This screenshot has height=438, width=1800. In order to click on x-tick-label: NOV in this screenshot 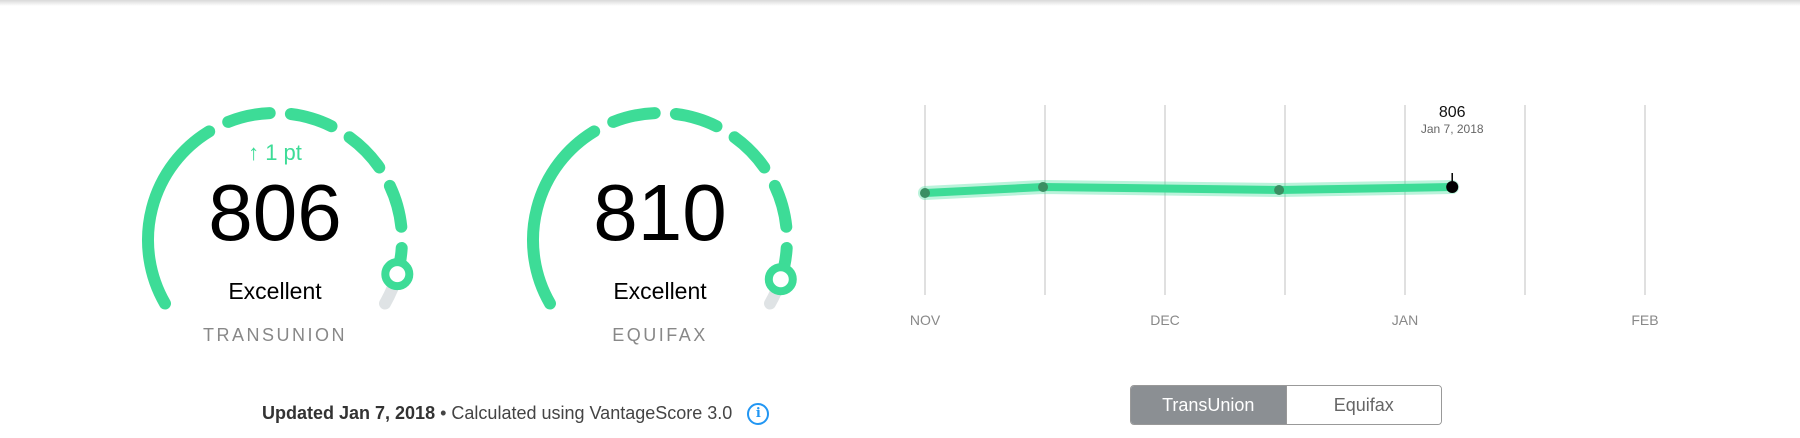, I will do `click(925, 320)`.